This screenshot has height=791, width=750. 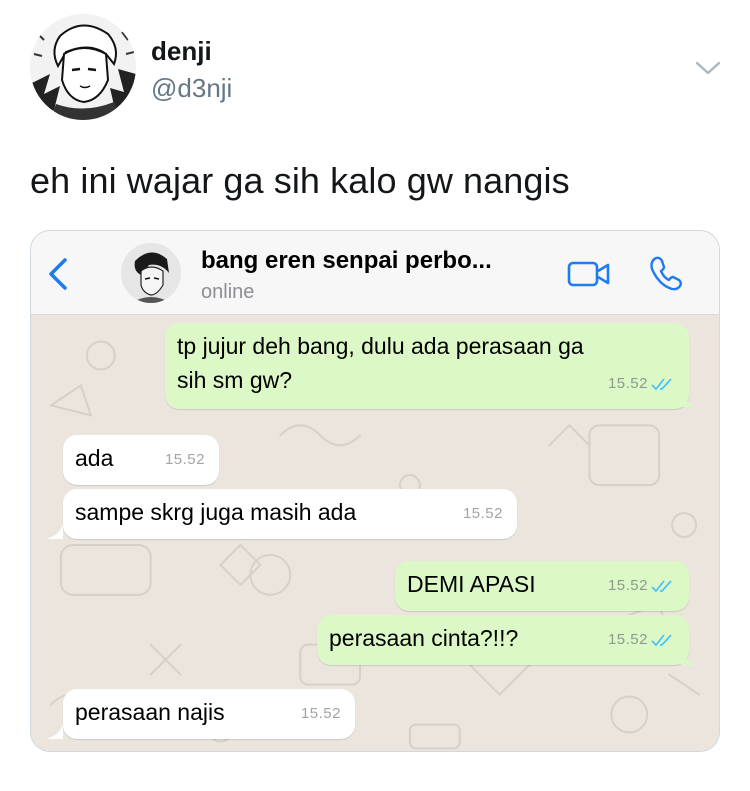 I want to click on message-incoming: perasaan najis 15.52, so click(x=209, y=714).